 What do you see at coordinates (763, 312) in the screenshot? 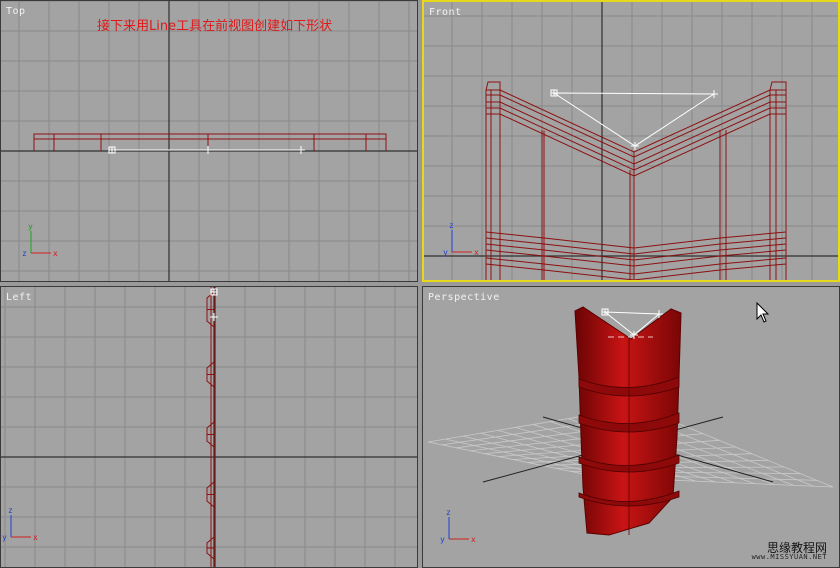
I see `mouse-cursor-icon` at bounding box center [763, 312].